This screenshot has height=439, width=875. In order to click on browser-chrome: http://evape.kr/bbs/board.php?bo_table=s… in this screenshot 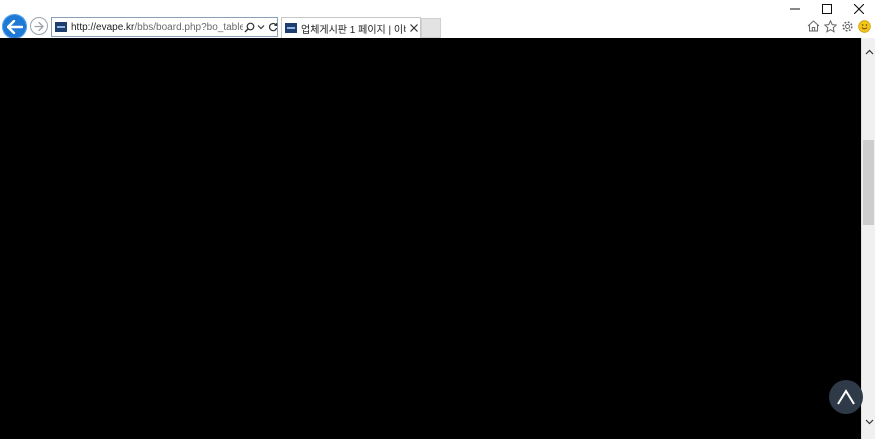, I will do `click(437, 19)`.